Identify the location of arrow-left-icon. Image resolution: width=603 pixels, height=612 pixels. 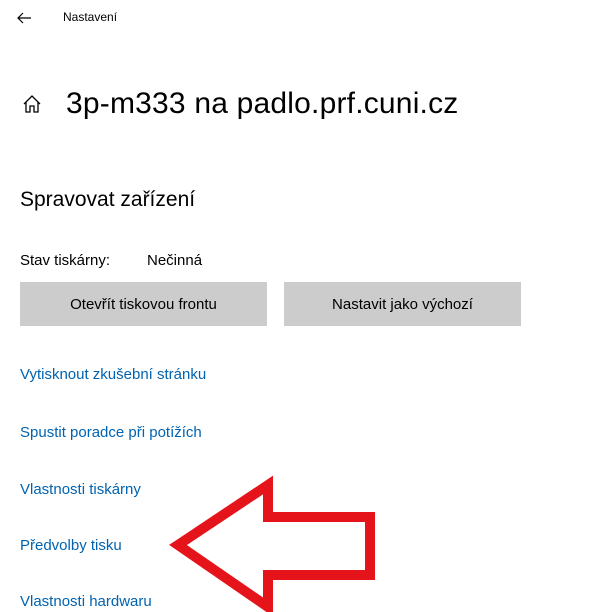
(24, 18).